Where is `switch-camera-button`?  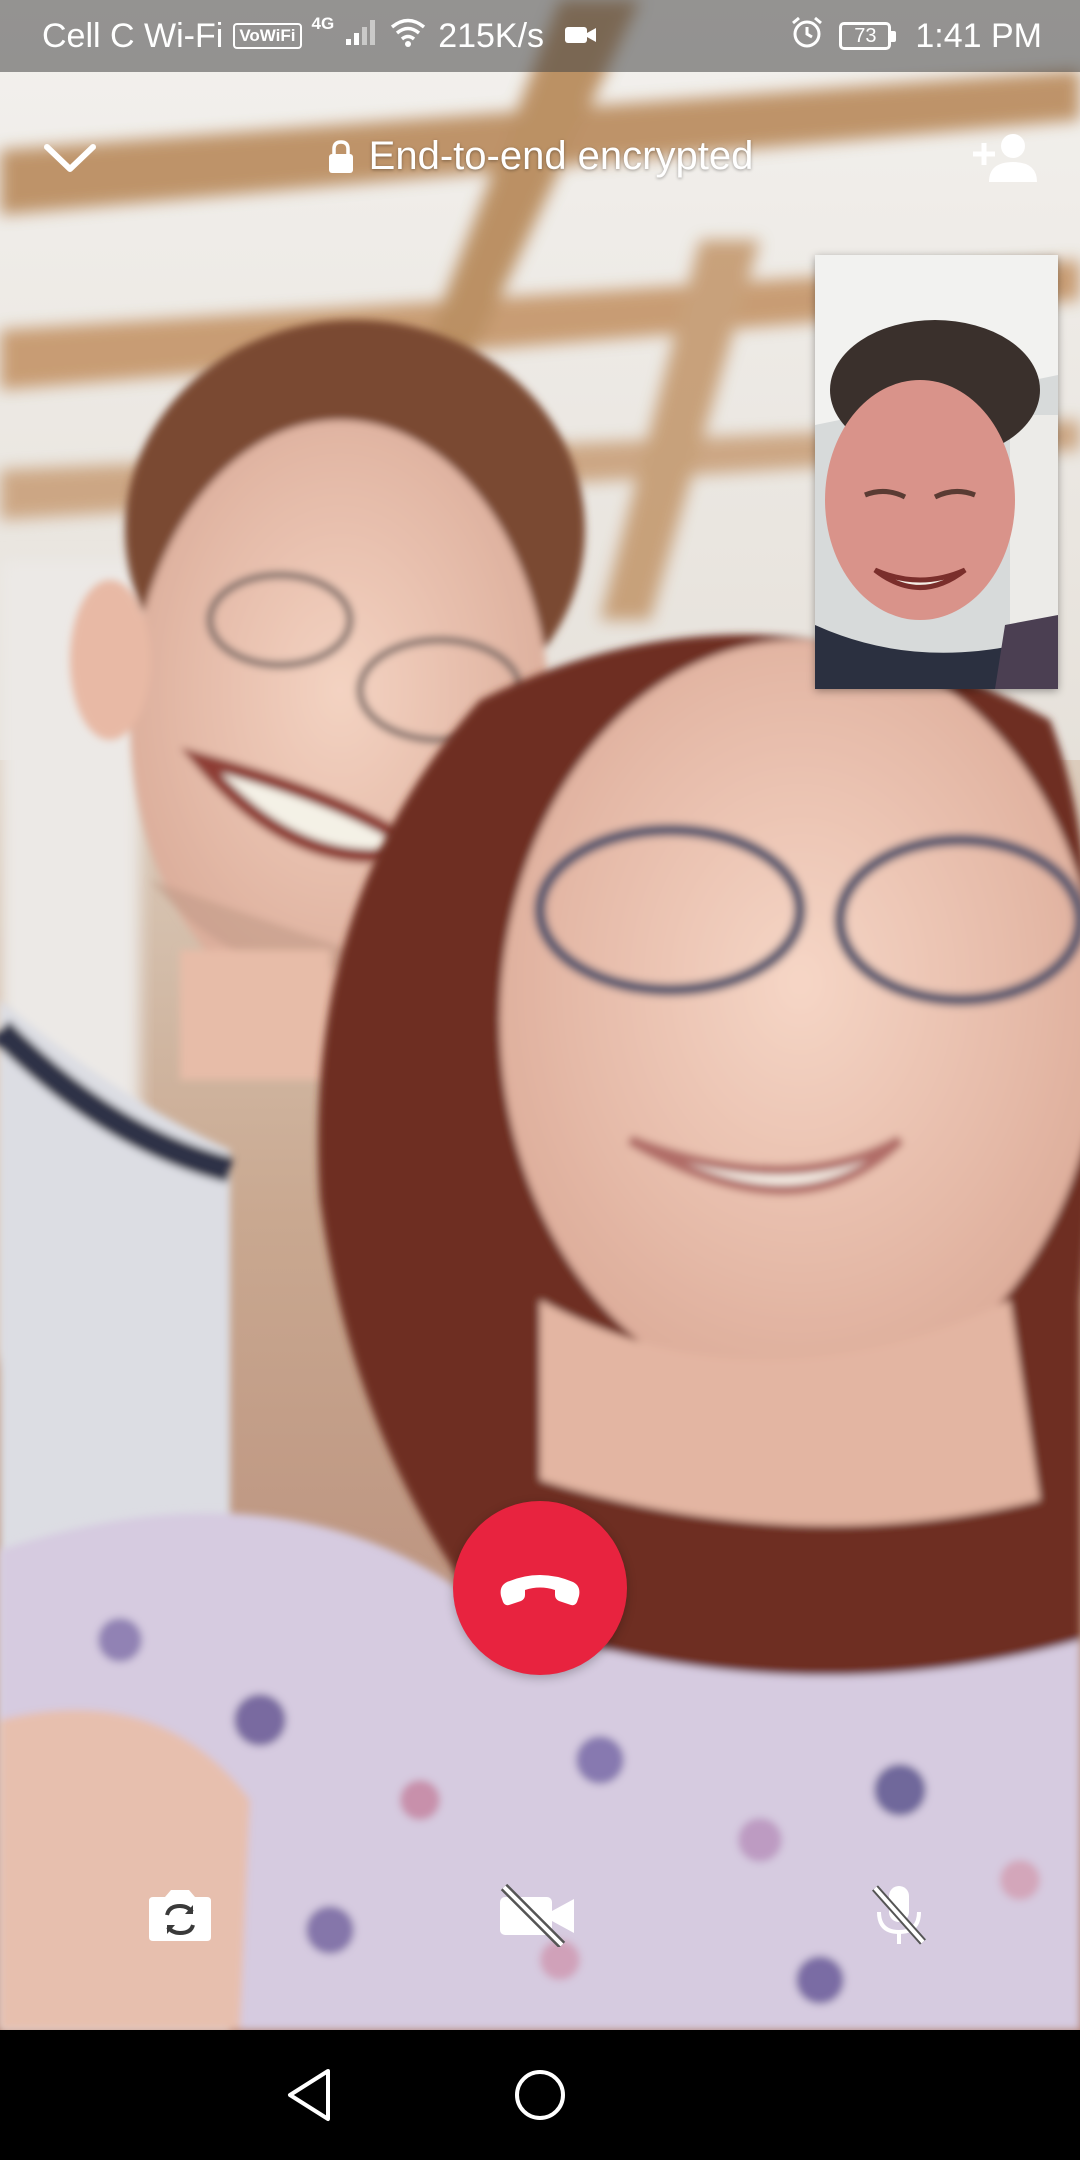 switch-camera-button is located at coordinates (180, 1915).